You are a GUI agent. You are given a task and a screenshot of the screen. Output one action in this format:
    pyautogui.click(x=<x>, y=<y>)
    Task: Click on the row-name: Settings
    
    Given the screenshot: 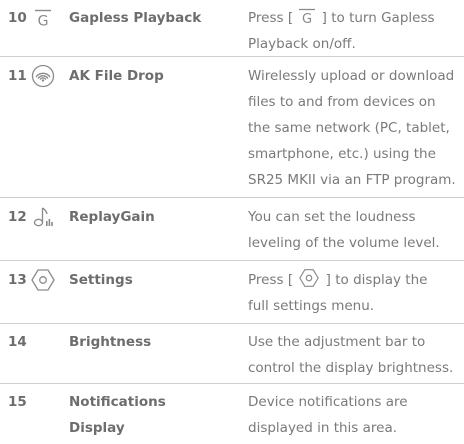 What is the action you would take?
    pyautogui.click(x=101, y=280)
    